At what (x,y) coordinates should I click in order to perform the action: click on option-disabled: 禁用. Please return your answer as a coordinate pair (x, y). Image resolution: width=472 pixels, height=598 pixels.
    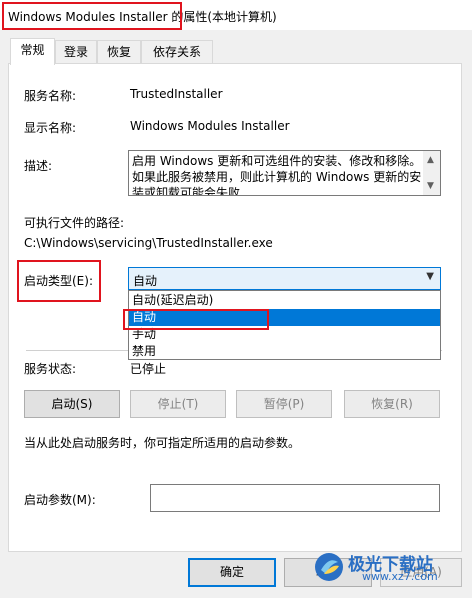
    Looking at the image, I should click on (284, 351).